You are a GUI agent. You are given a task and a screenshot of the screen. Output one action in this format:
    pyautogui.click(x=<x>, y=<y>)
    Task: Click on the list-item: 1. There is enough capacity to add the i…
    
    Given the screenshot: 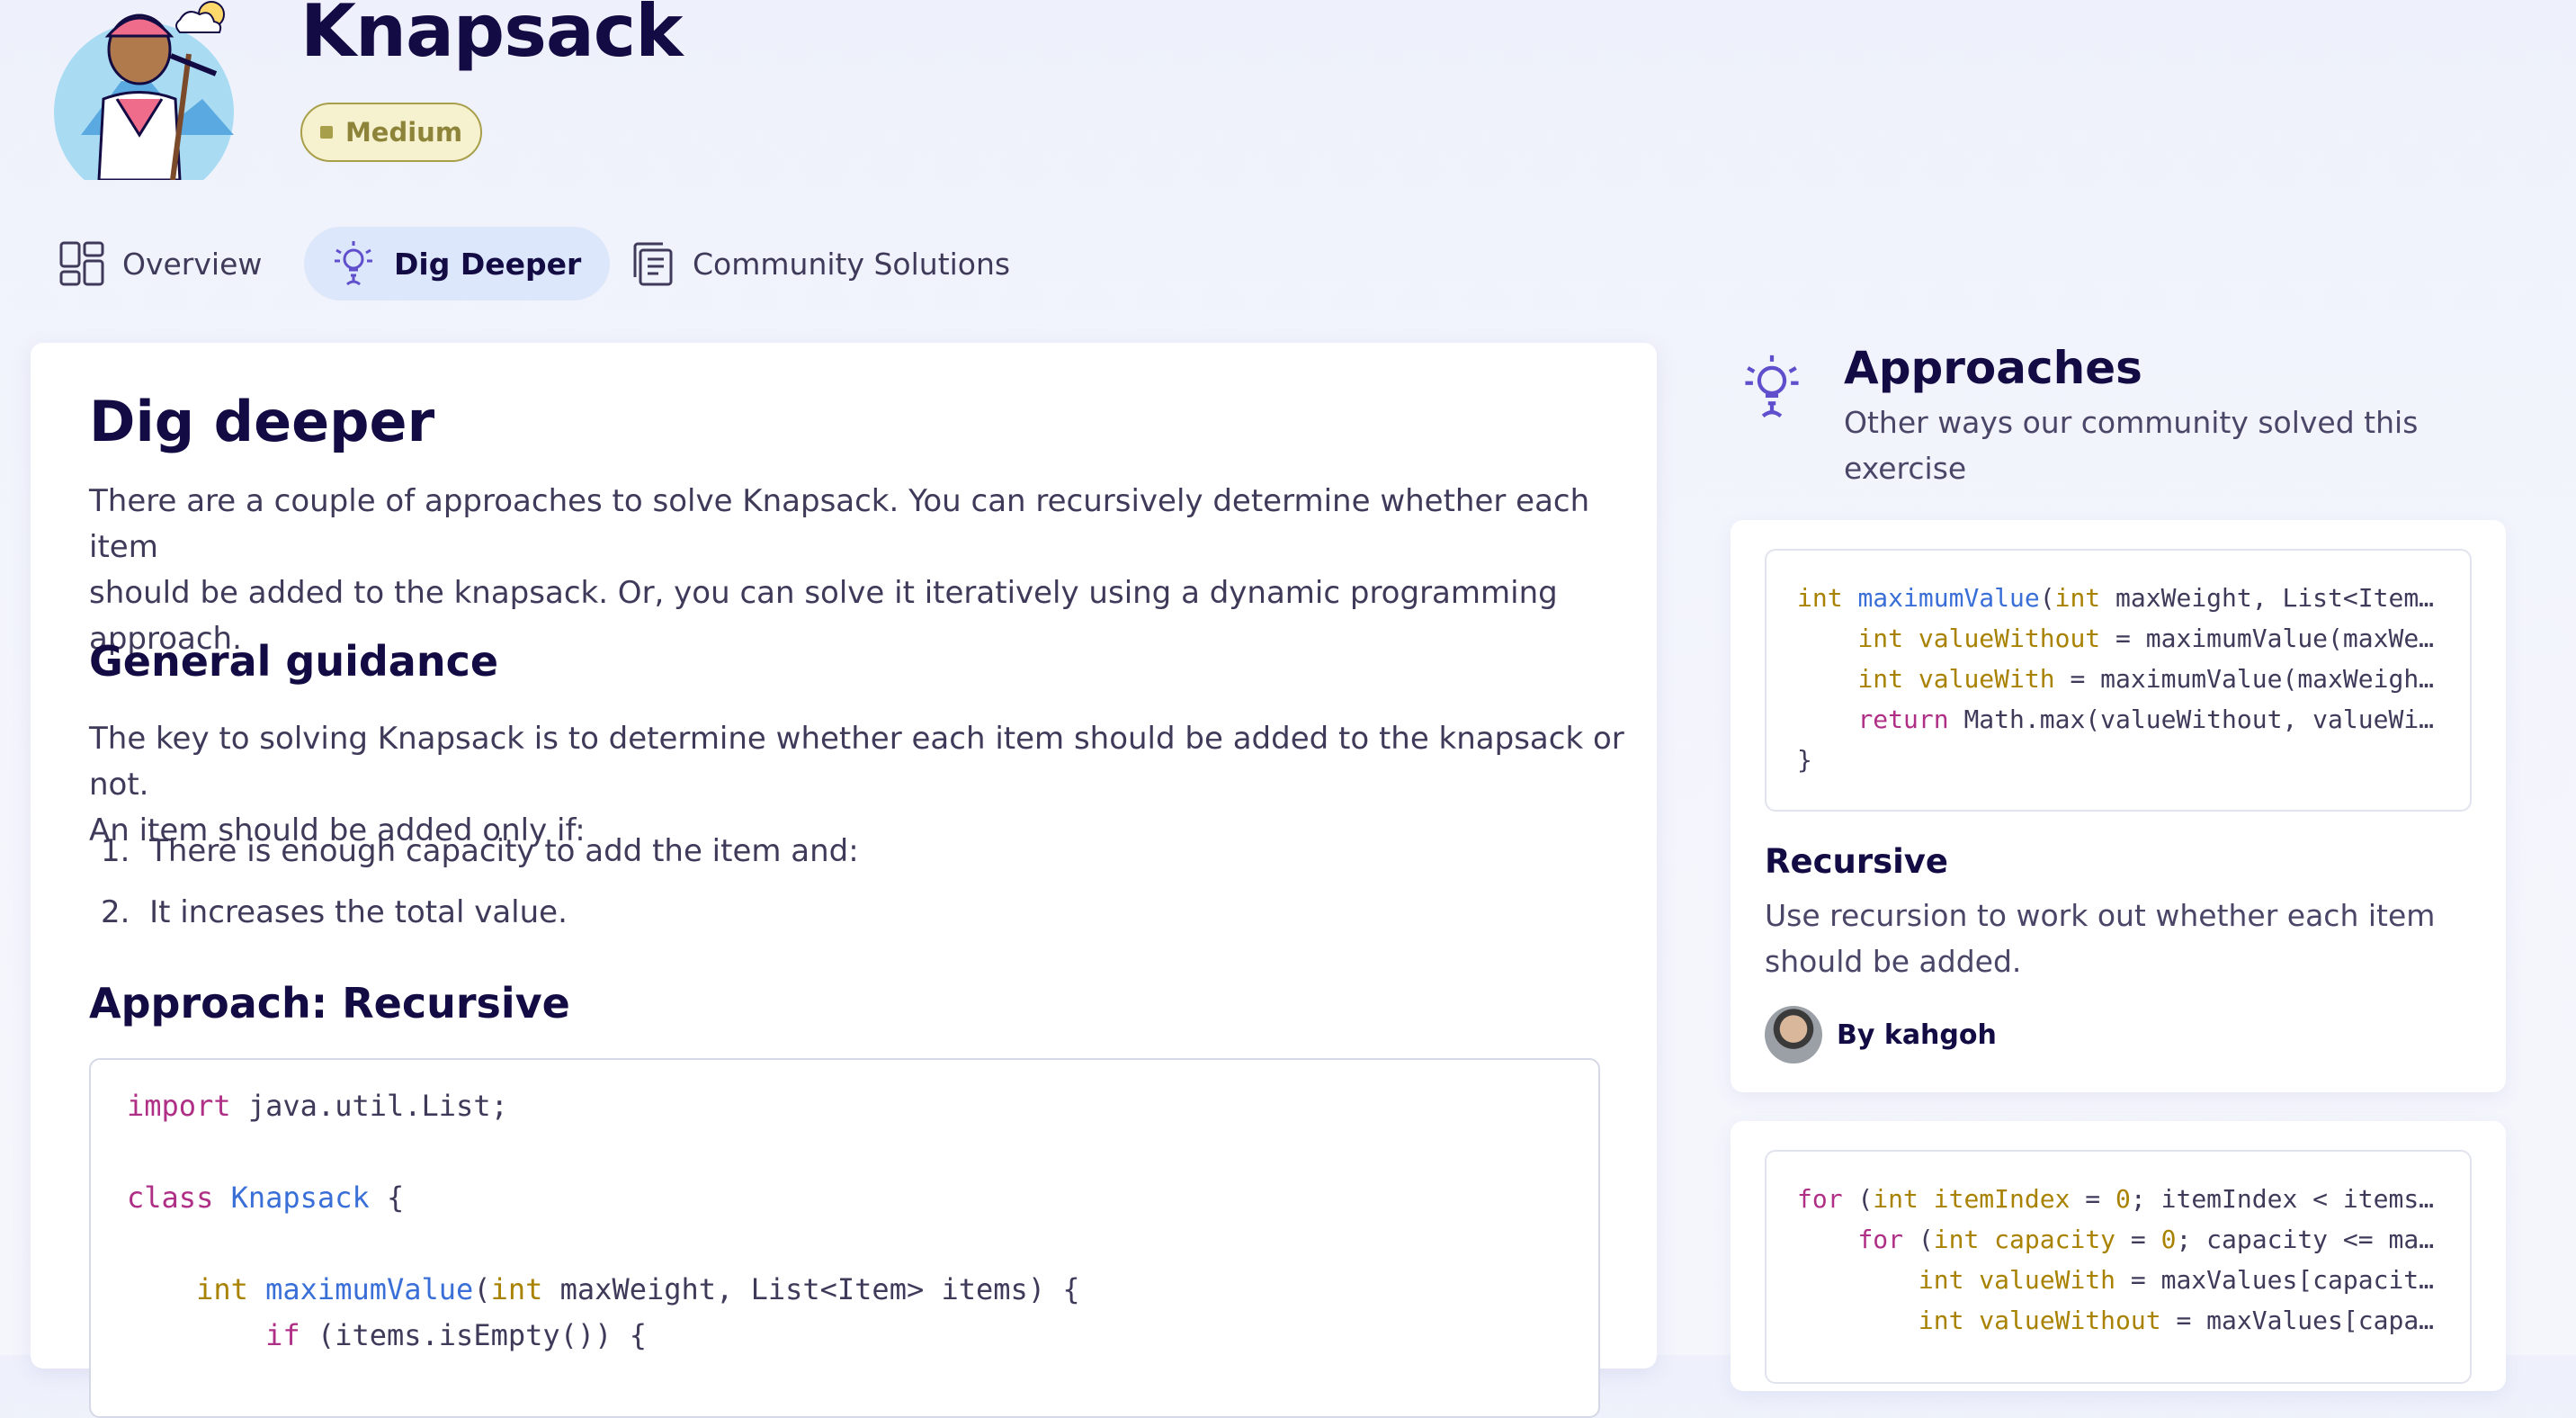 What is the action you would take?
    pyautogui.click(x=480, y=851)
    